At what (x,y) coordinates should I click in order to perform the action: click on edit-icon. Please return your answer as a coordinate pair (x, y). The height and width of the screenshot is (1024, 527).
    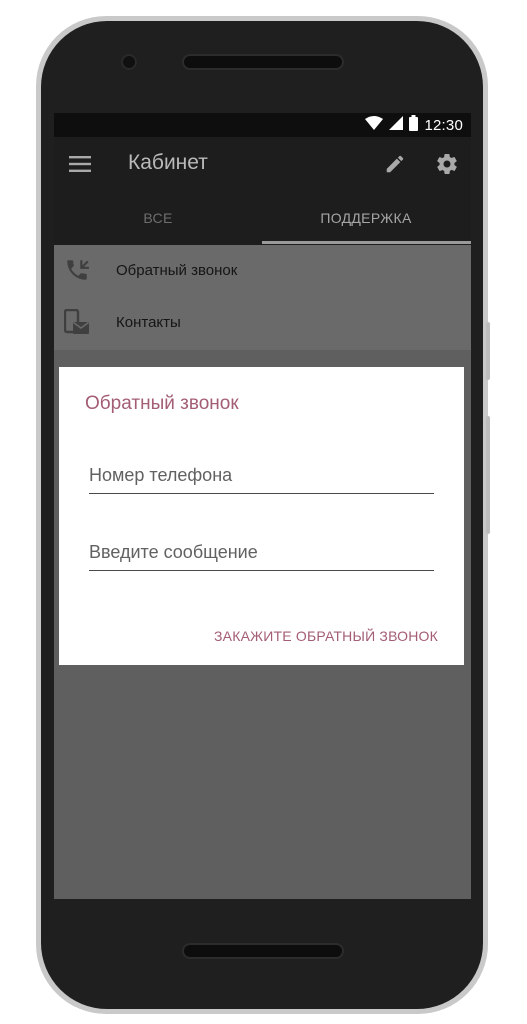
    Looking at the image, I should click on (395, 164).